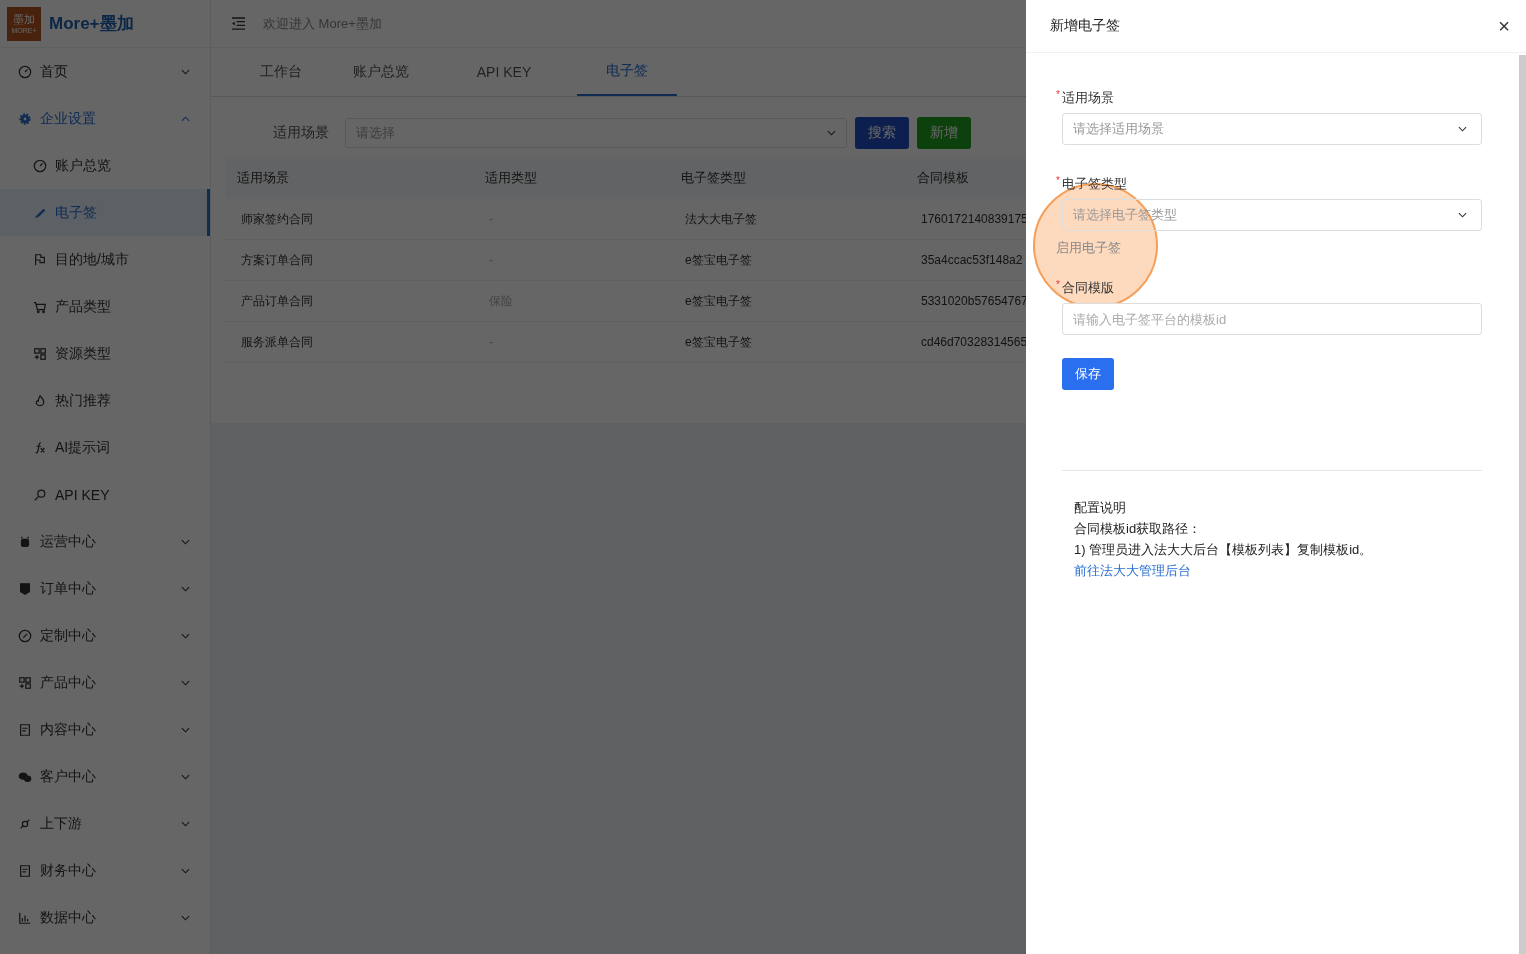 The image size is (1526, 954). I want to click on tab: API KEY, so click(504, 72).